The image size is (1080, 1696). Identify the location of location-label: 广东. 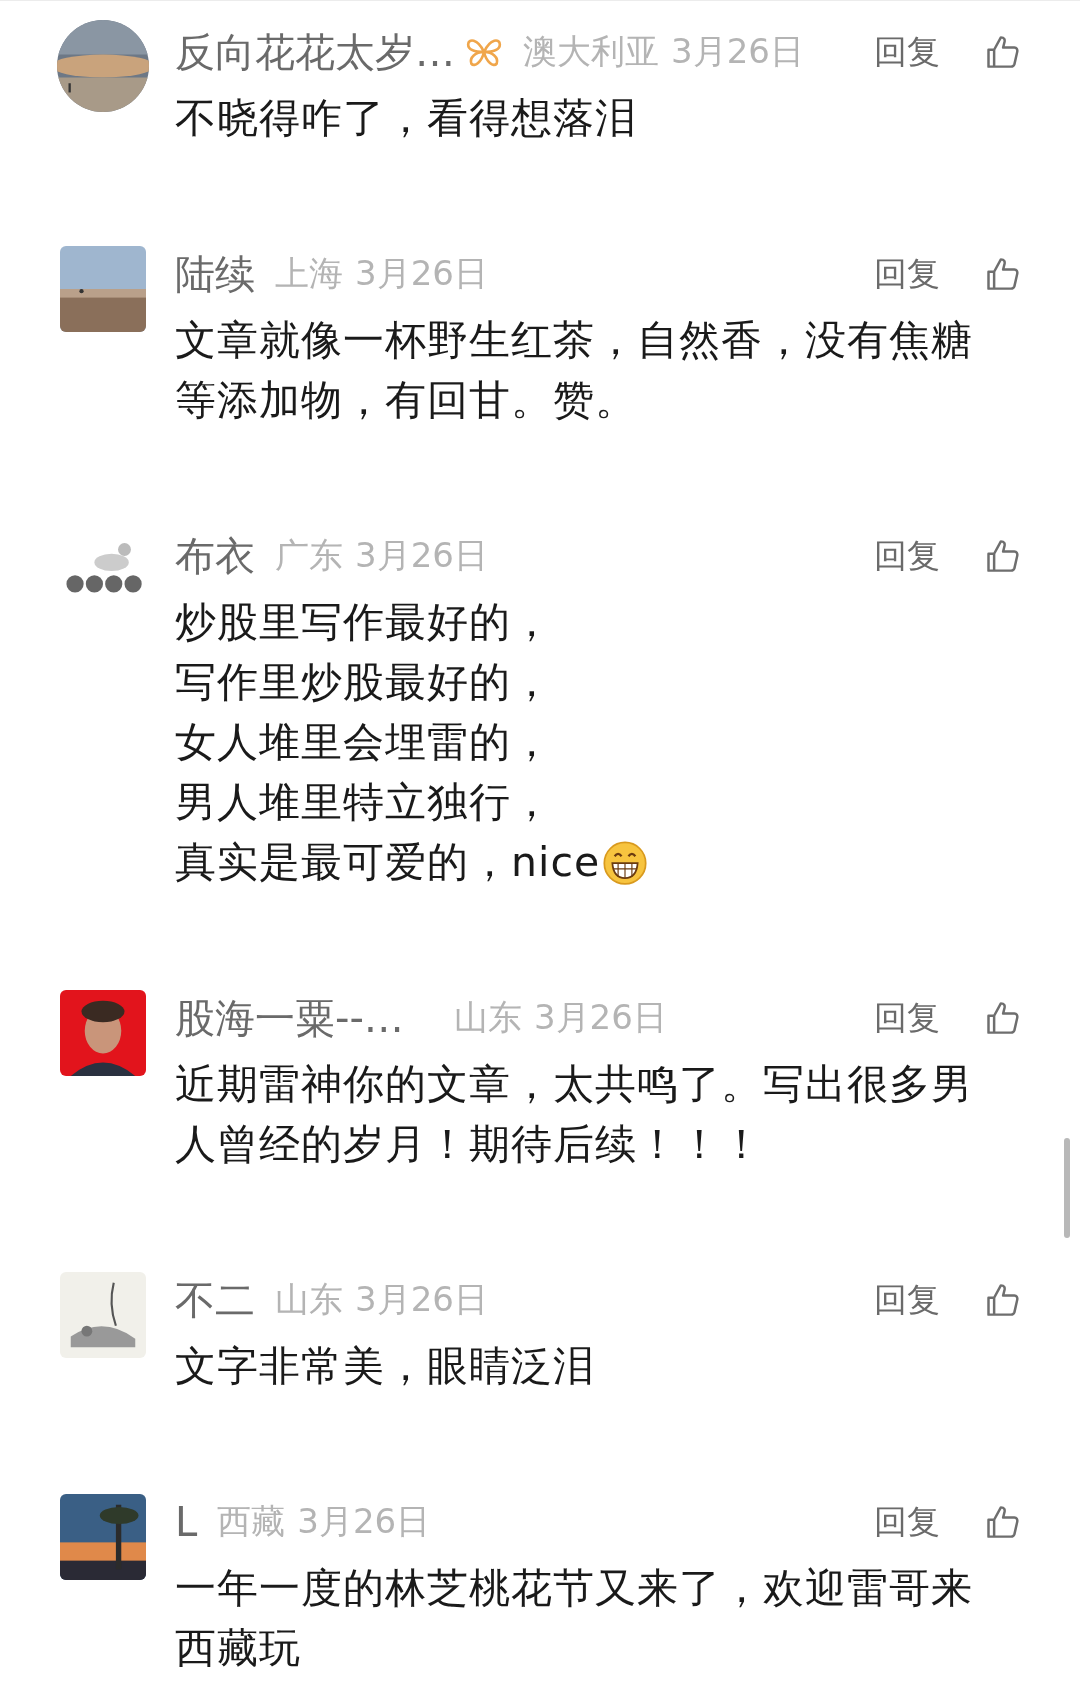
(309, 555).